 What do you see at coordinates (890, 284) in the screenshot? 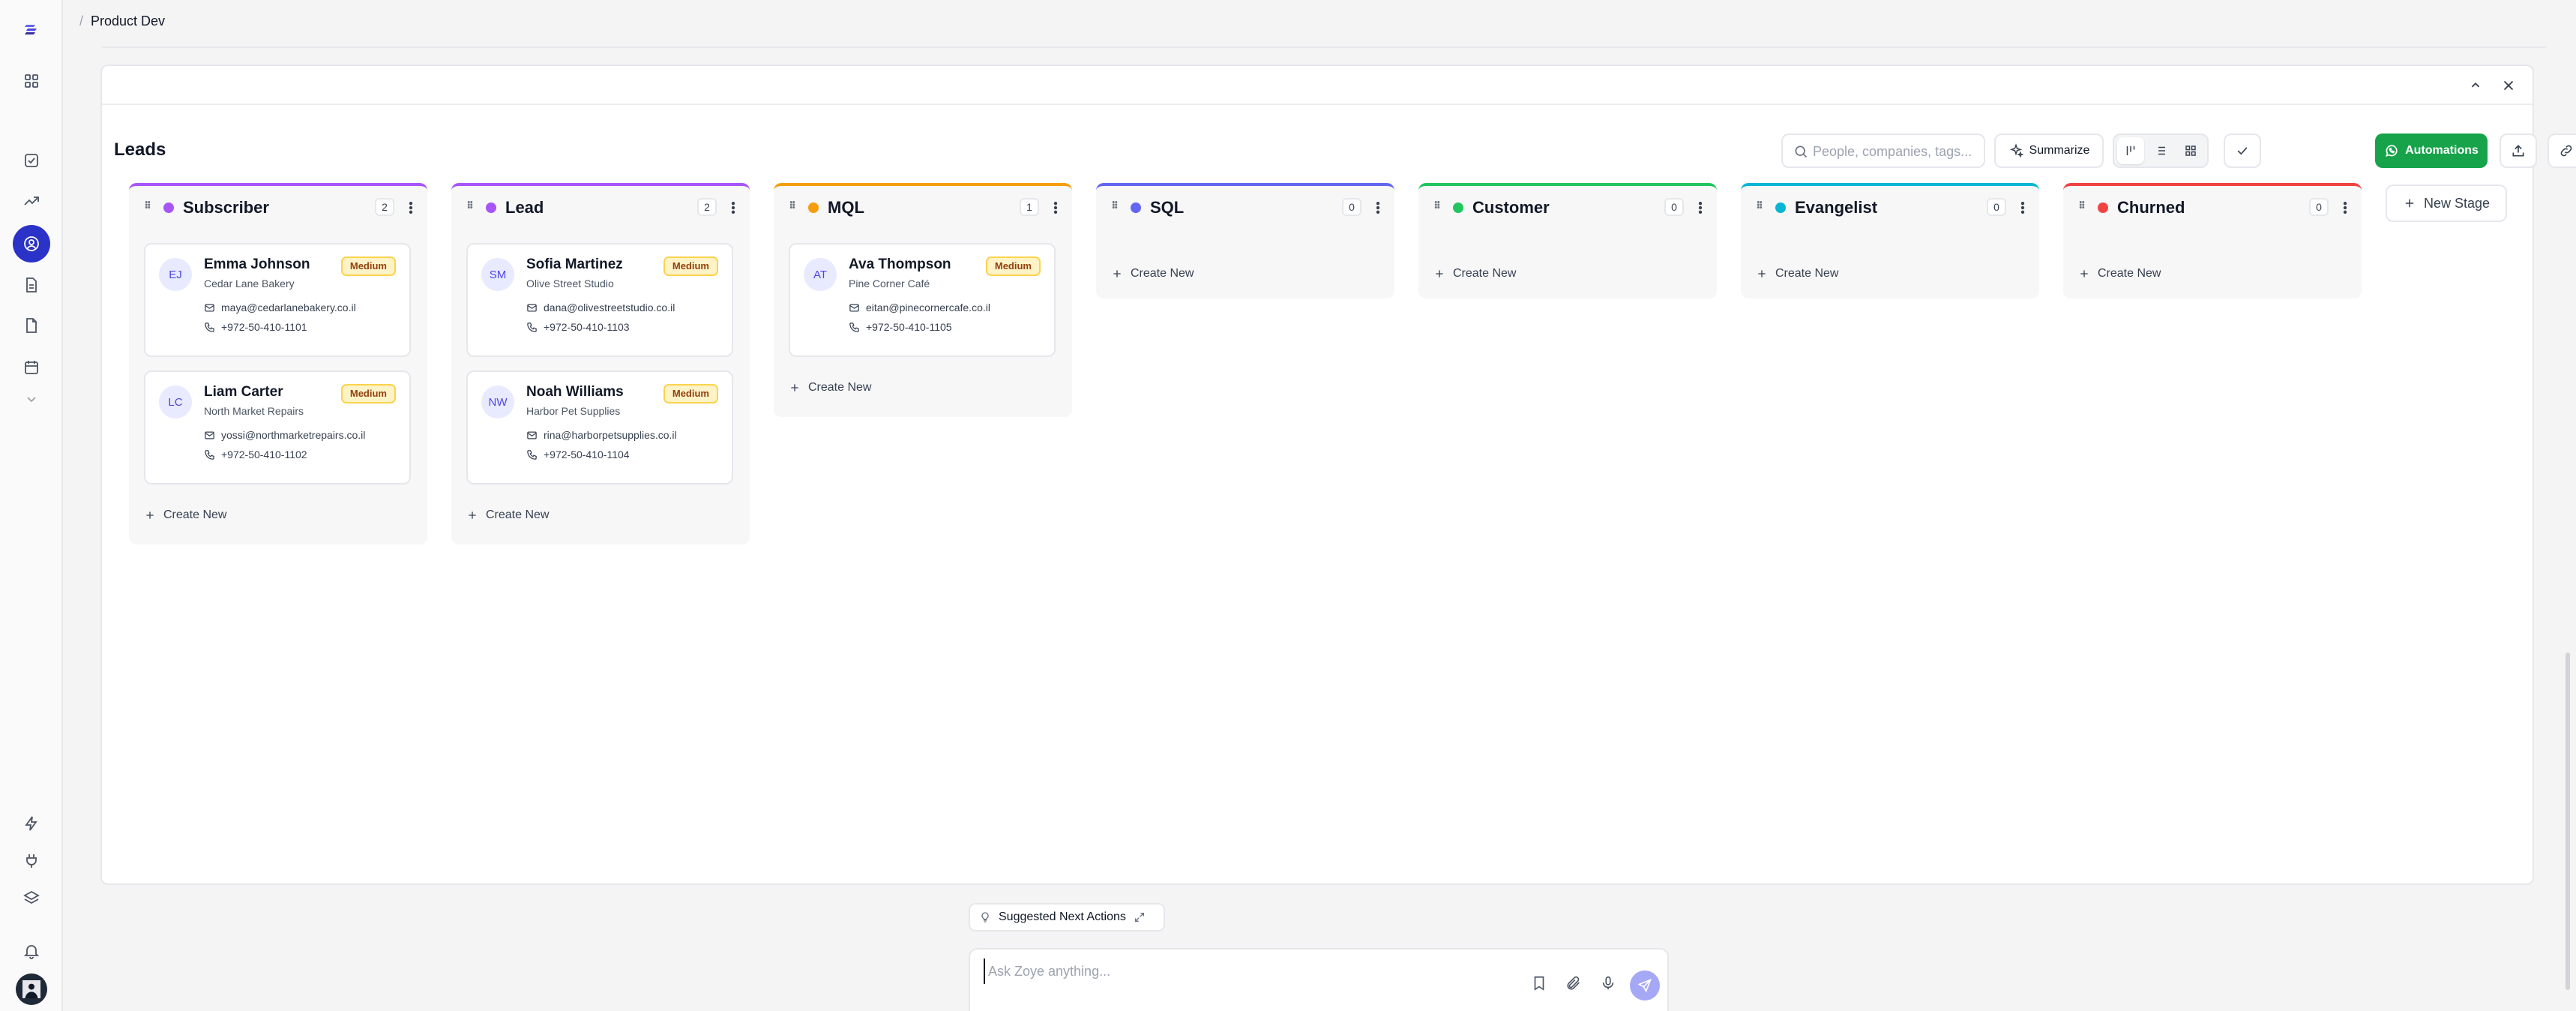
I see `lead-company: Pine Corner Café` at bounding box center [890, 284].